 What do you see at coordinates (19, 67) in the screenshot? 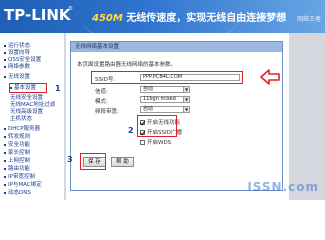
I see `nav-item-label: 网络参数` at bounding box center [19, 67].